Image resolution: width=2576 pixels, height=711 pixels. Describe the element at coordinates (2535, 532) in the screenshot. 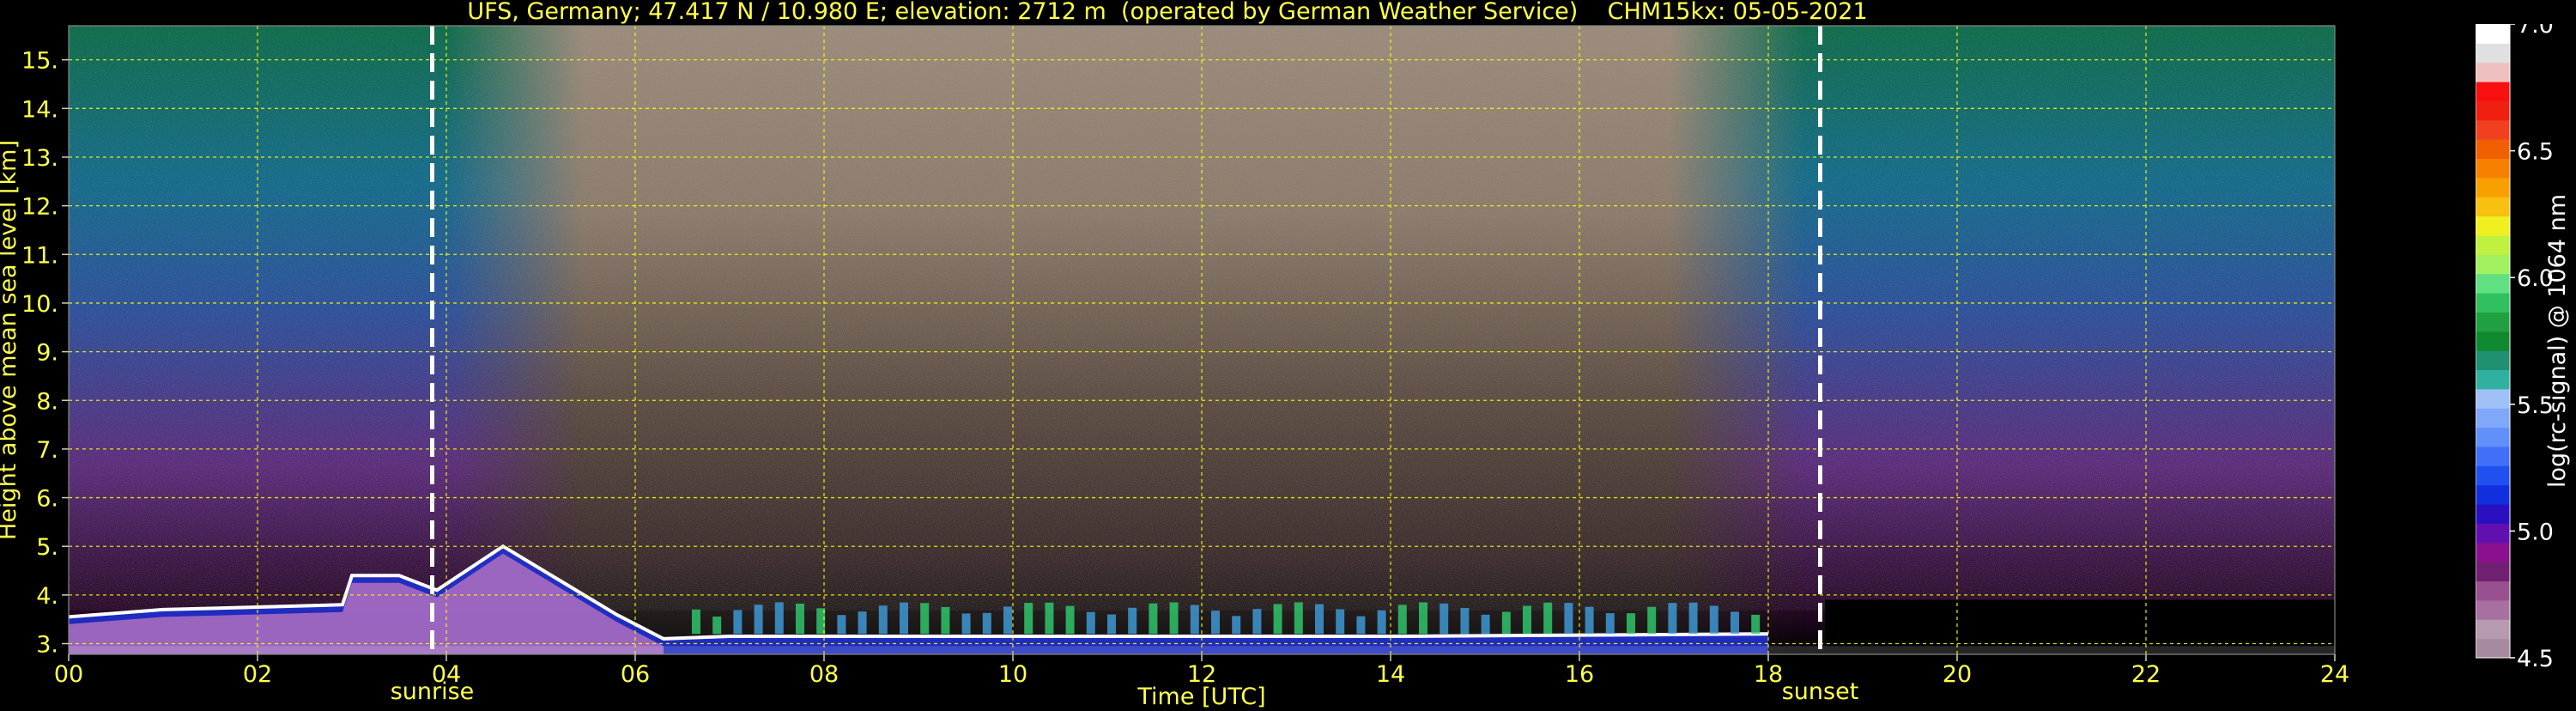

I see `colorbar-tick-label: 5.0` at that location.